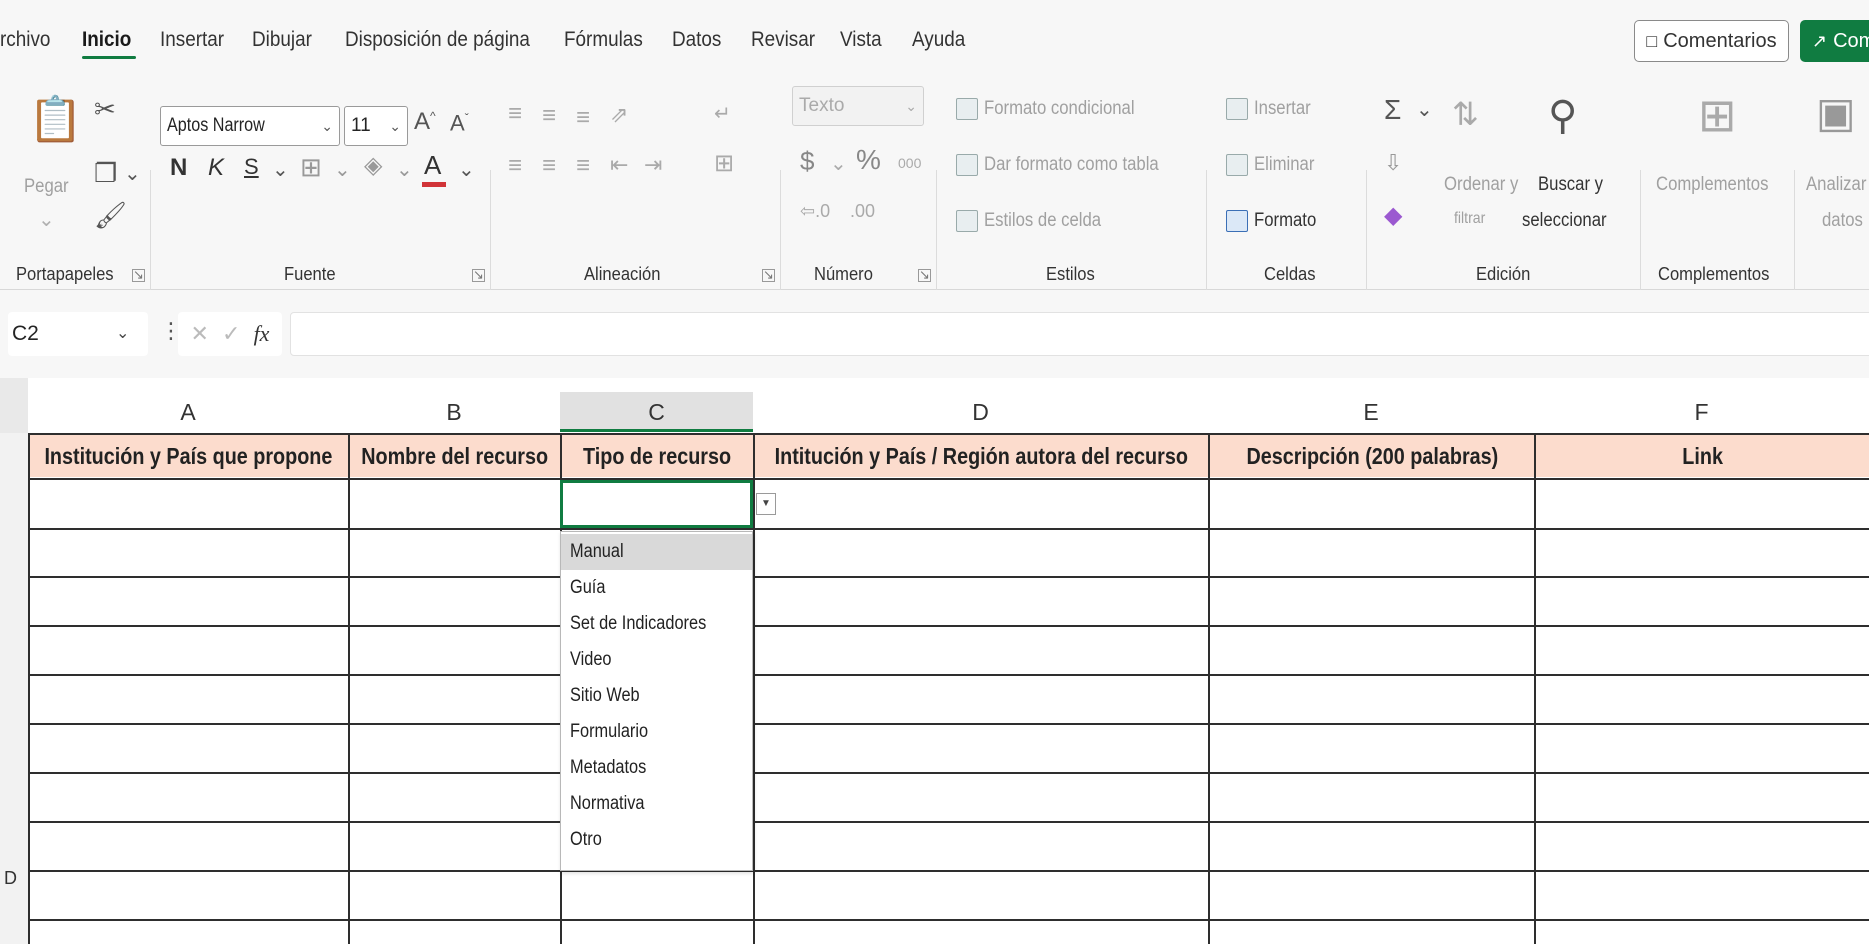  Describe the element at coordinates (10, 878) in the screenshot. I see `row-number: D` at that location.